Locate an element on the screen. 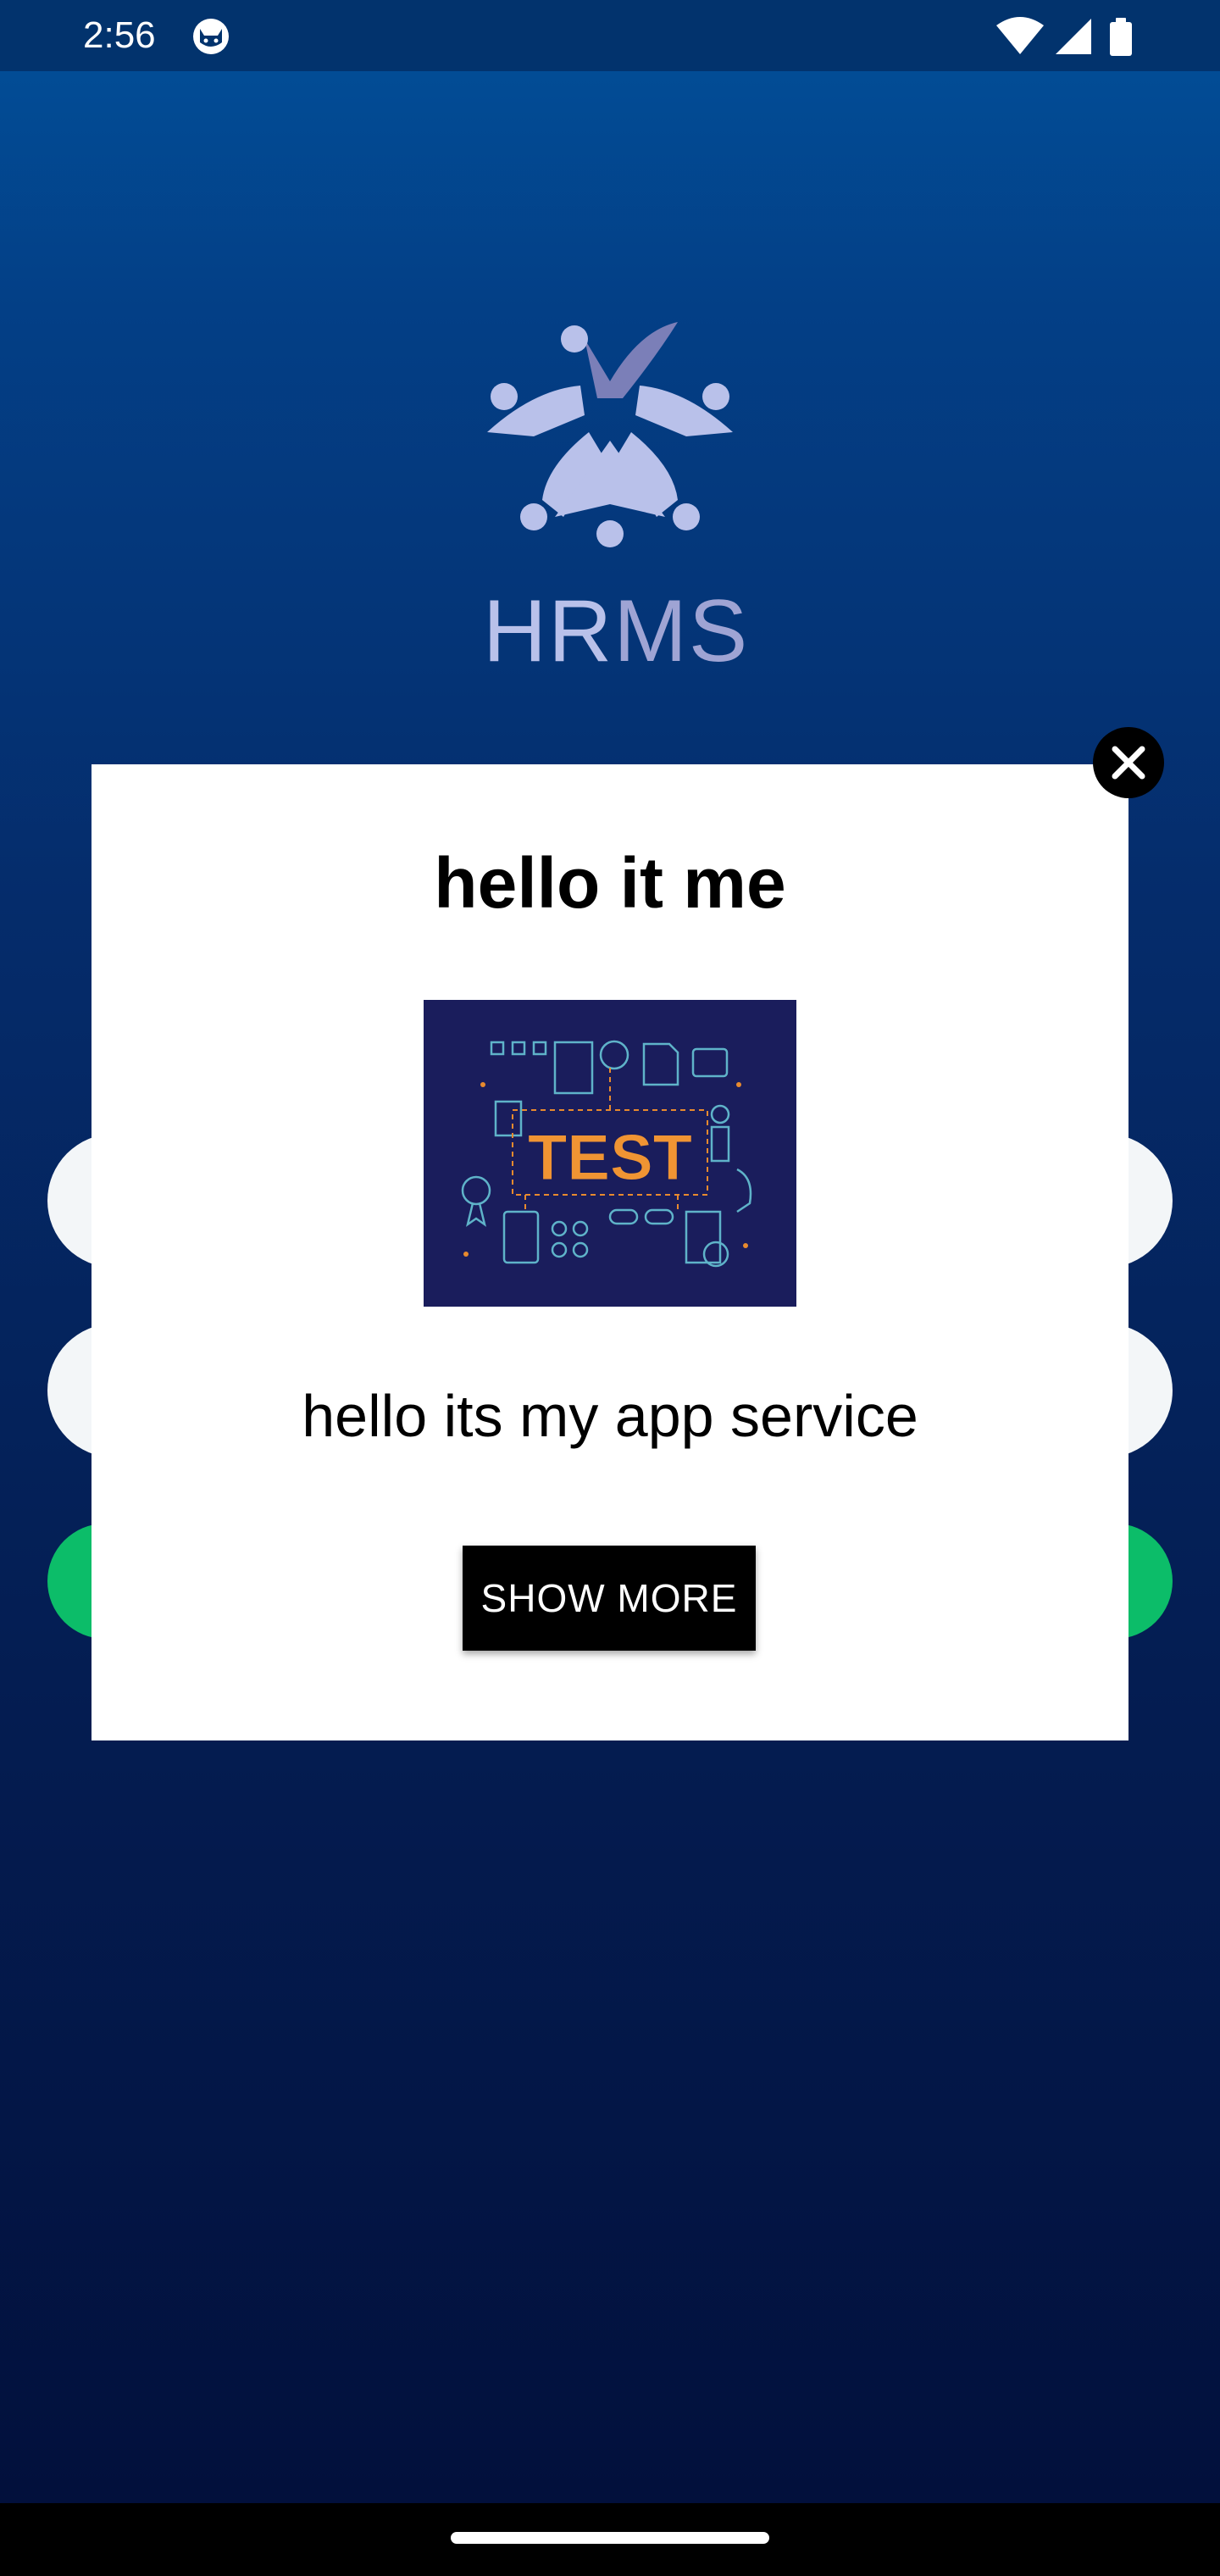  battery-icon is located at coordinates (1121, 37).